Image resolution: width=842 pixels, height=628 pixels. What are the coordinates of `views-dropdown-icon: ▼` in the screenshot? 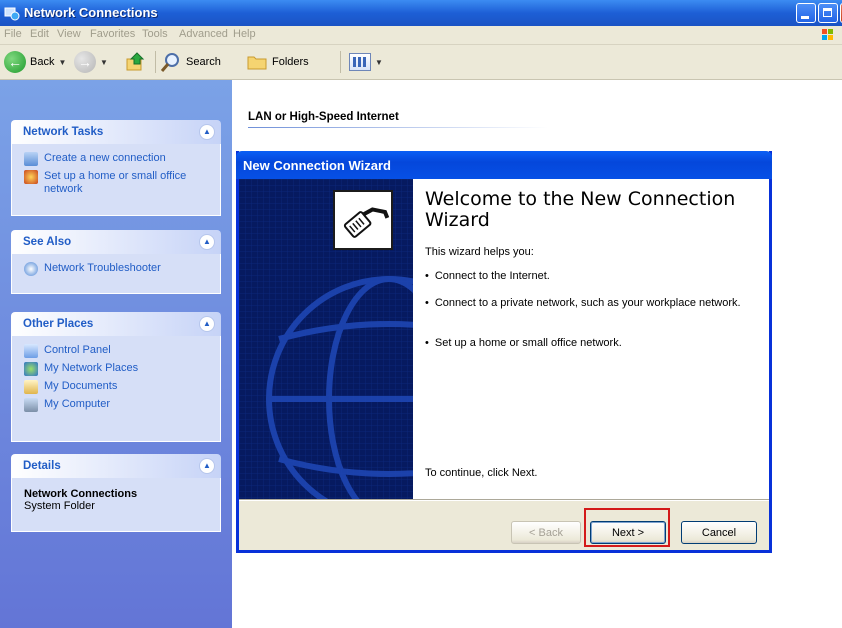 It's located at (379, 62).